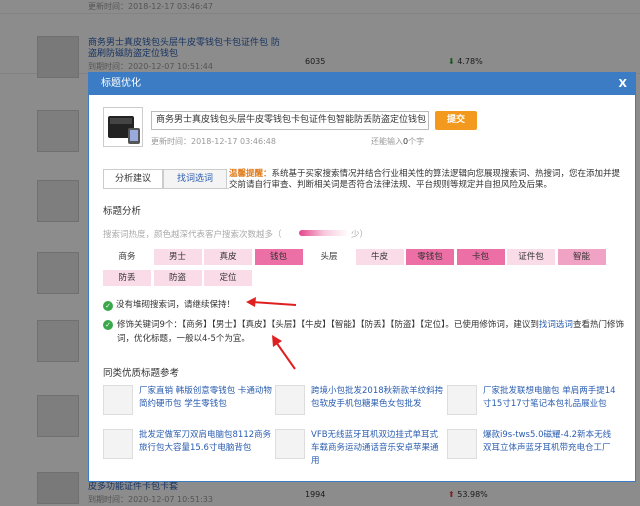  What do you see at coordinates (122, 211) in the screenshot?
I see `analysis-title: 标题分析` at bounding box center [122, 211].